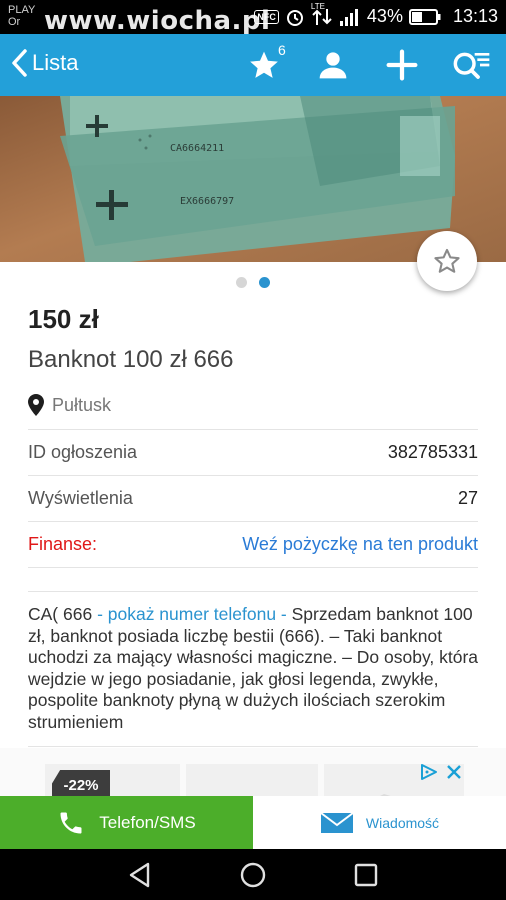 The image size is (506, 900). I want to click on battery-percent: 43%, so click(384, 16).